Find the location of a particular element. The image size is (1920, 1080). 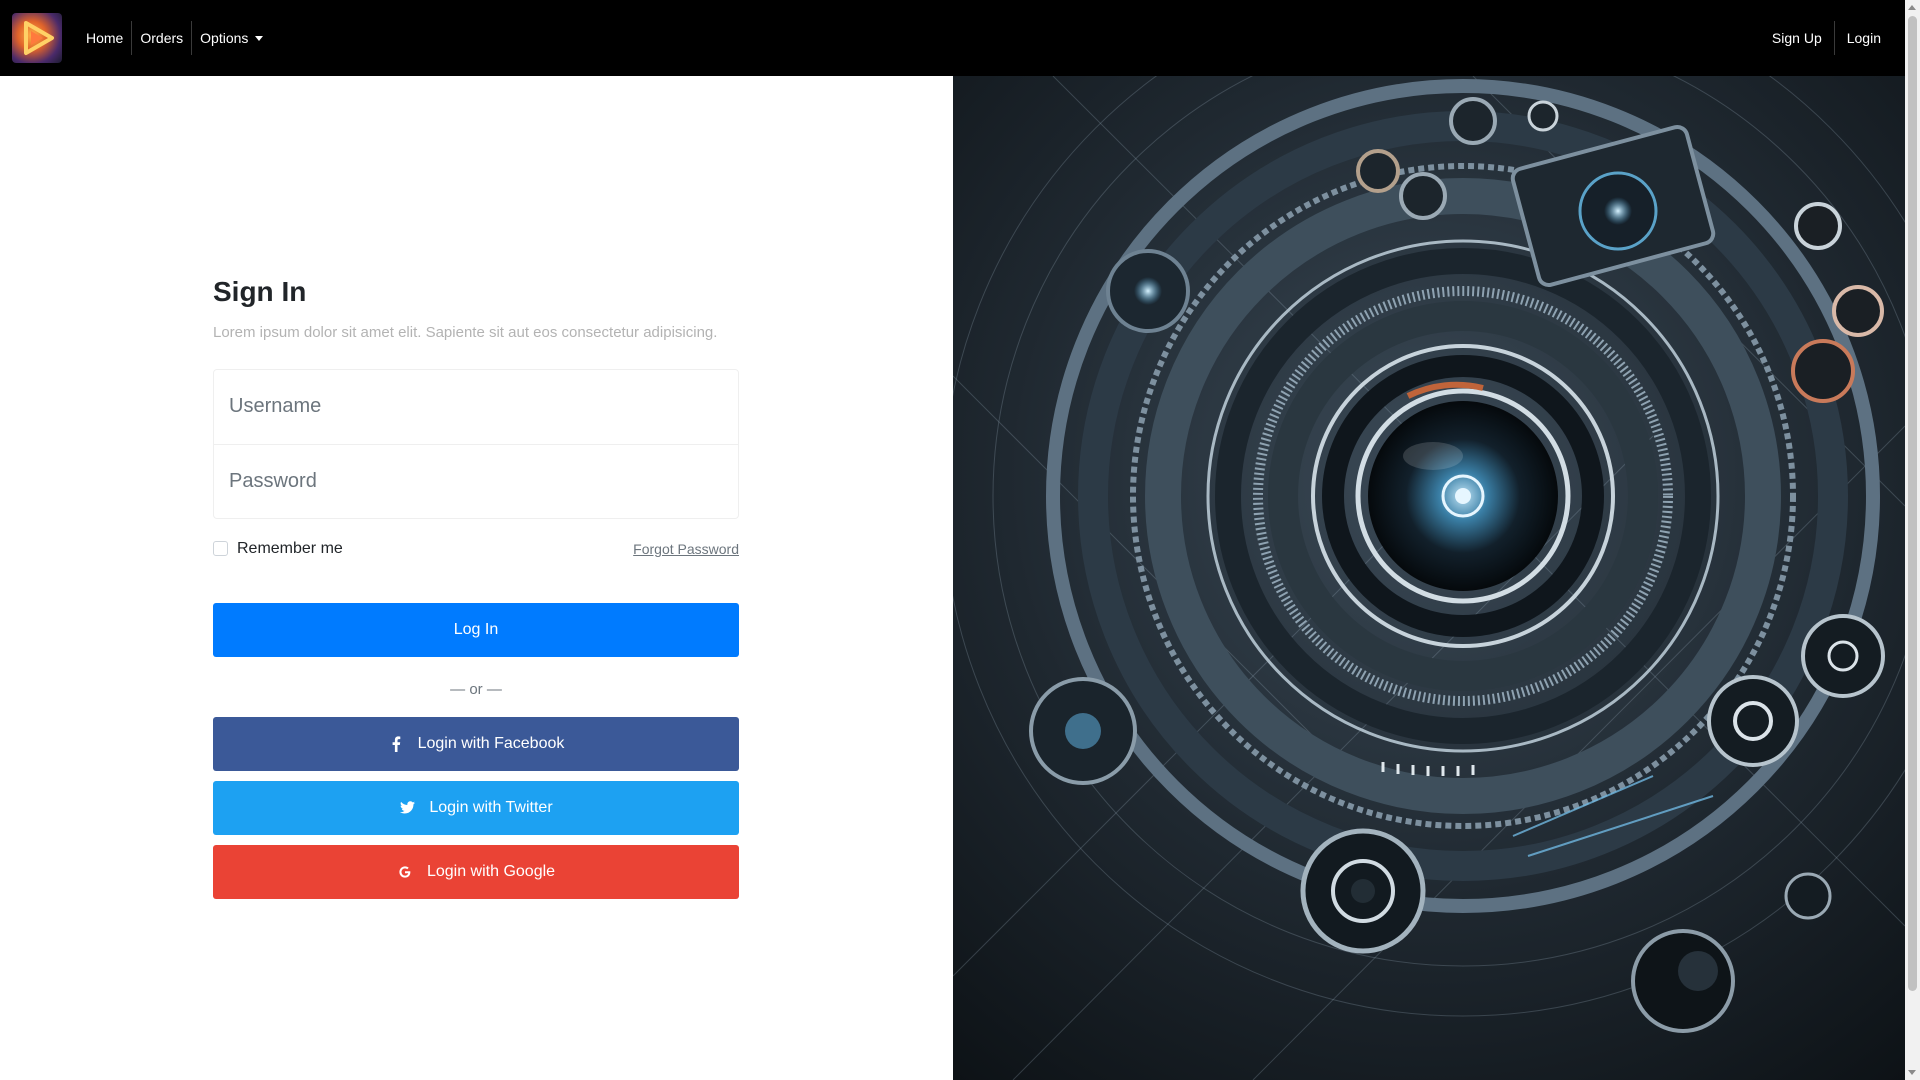

chevron-down-icon is located at coordinates (259, 38).